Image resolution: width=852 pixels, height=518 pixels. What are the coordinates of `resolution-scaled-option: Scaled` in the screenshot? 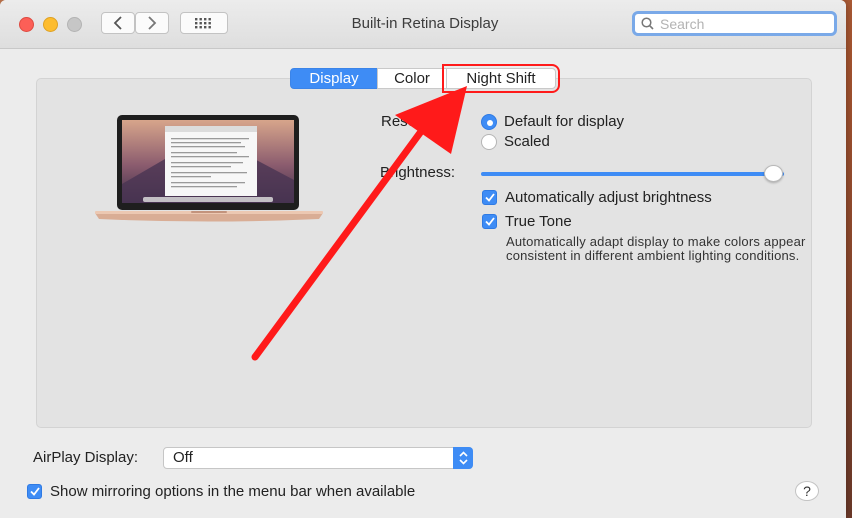 It's located at (515, 141).